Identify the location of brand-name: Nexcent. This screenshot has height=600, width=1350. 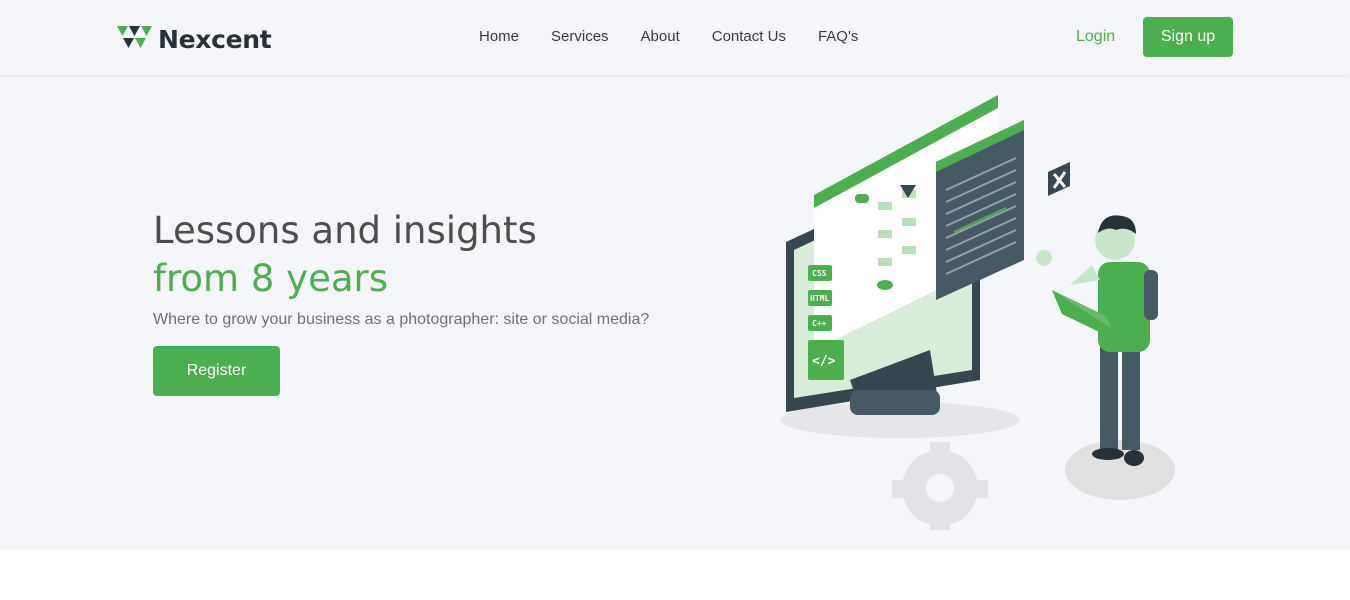
(215, 39).